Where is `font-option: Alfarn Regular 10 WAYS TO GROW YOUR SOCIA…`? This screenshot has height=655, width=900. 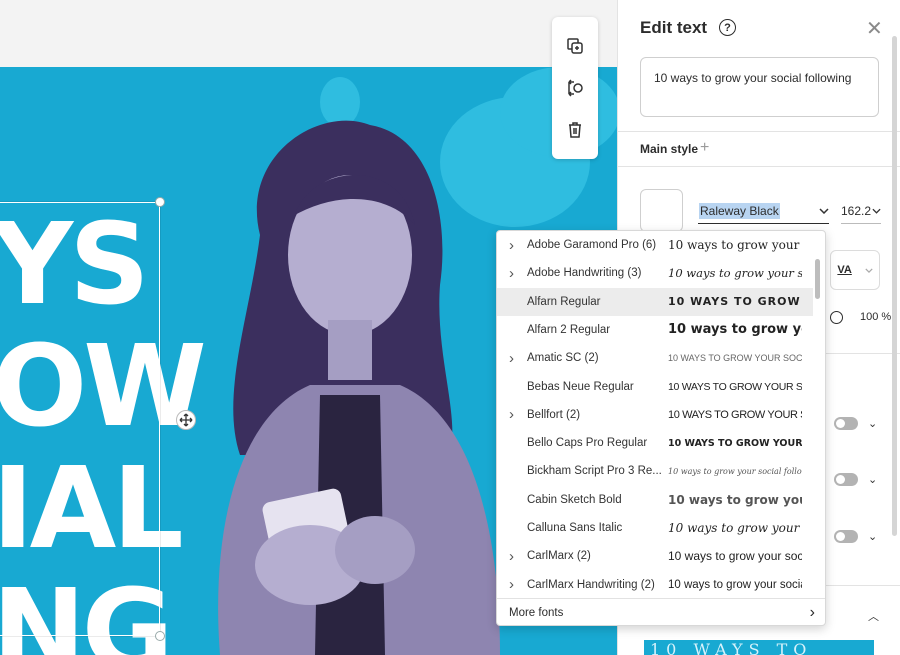
font-option: Alfarn Regular 10 WAYS TO GROW YOUR SOCIA… is located at coordinates (655, 301).